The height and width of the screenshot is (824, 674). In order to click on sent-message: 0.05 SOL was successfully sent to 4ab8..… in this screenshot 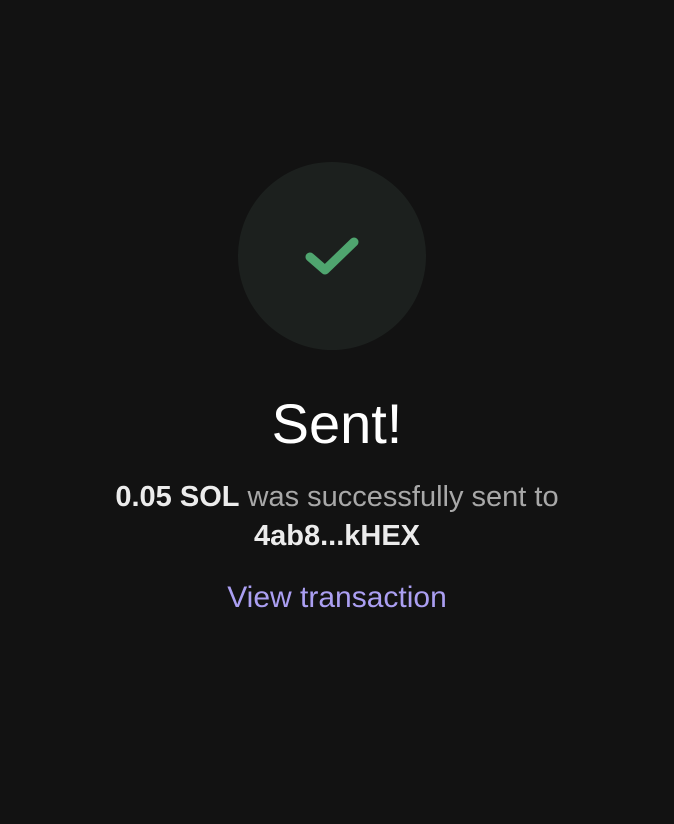, I will do `click(337, 517)`.